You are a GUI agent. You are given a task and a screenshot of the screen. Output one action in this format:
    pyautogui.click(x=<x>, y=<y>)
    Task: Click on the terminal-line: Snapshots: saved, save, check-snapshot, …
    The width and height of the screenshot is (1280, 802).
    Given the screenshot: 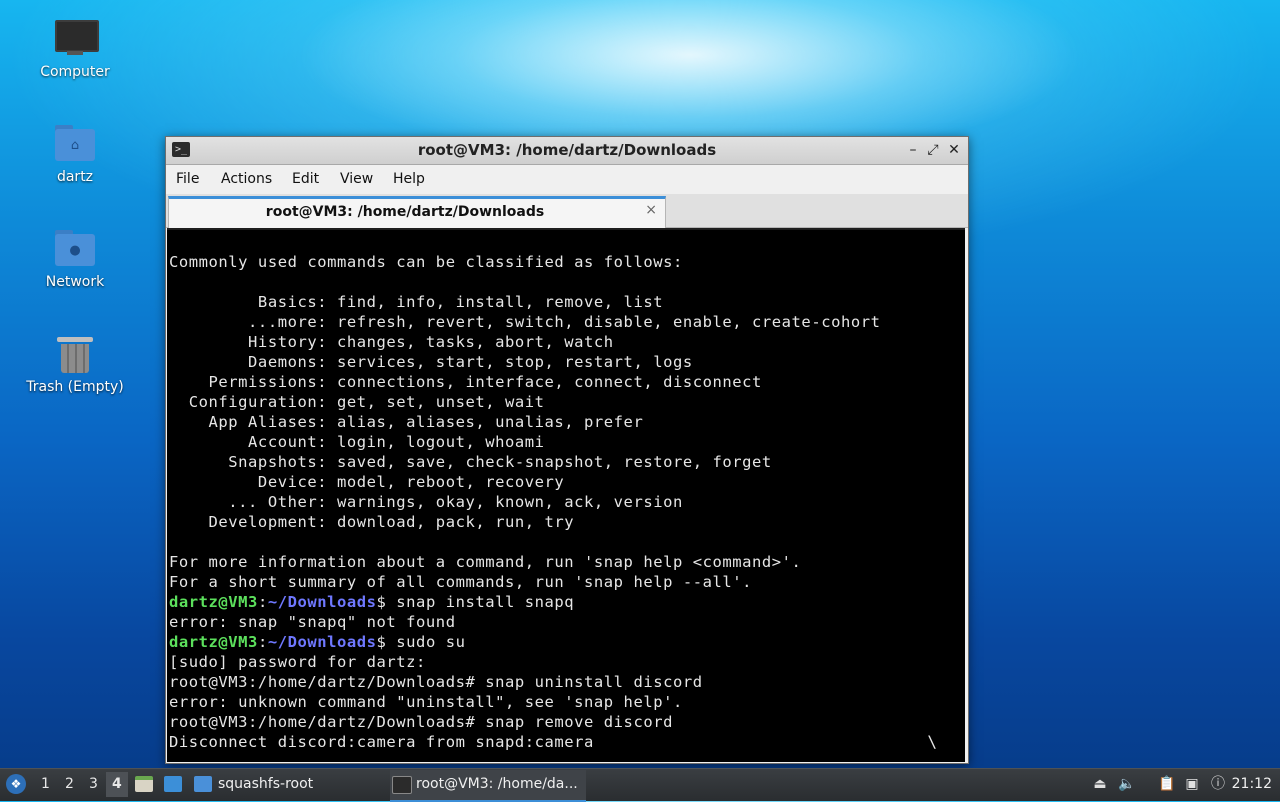 What is the action you would take?
    pyautogui.click(x=470, y=462)
    